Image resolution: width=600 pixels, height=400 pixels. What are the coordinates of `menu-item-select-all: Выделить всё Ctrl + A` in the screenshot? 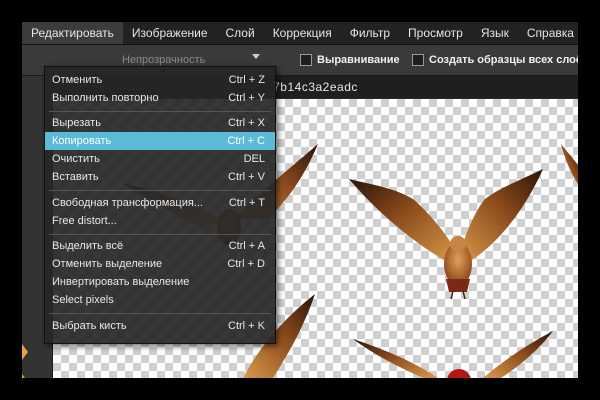 It's located at (160, 246).